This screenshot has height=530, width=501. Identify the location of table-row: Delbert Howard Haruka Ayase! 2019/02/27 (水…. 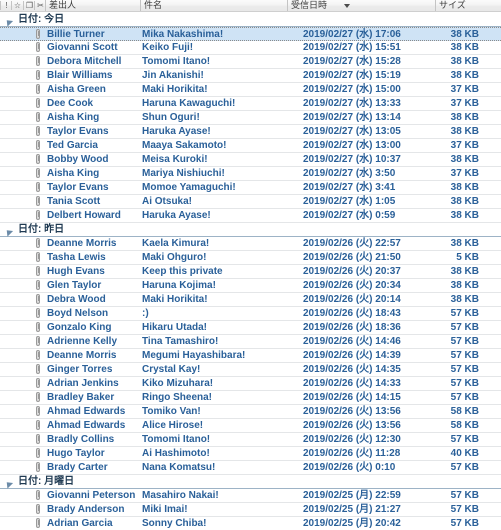
(250, 216).